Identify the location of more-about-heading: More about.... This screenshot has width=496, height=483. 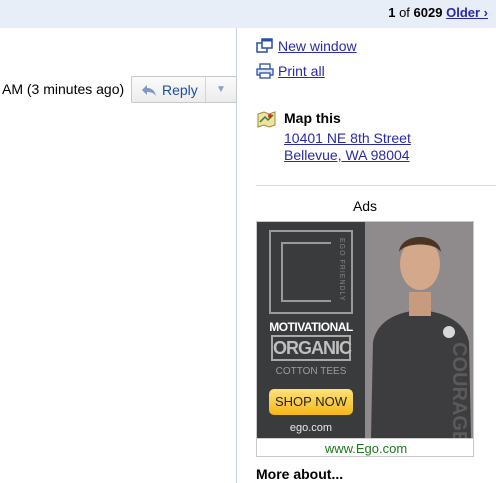
(300, 474).